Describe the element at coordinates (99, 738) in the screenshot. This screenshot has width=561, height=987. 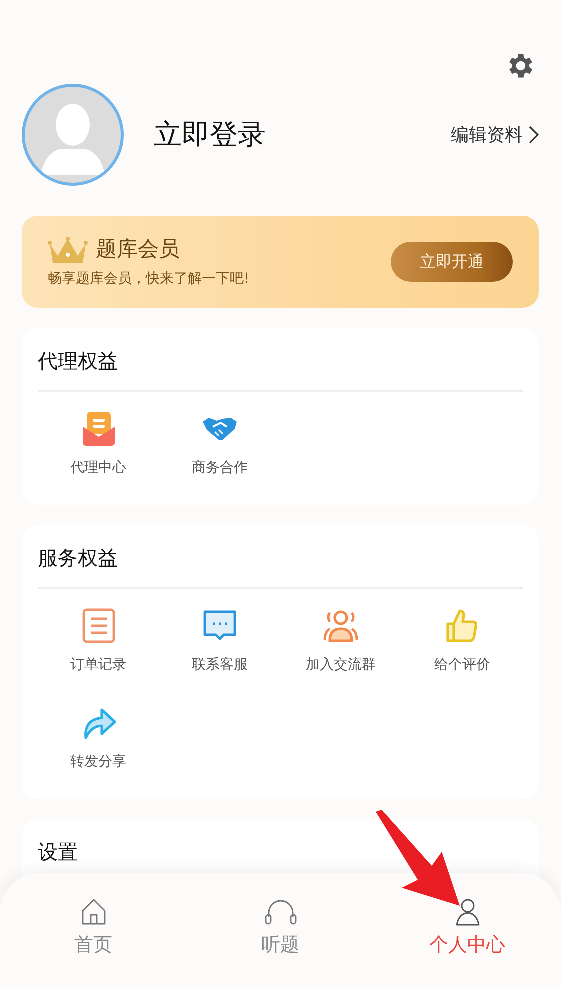
I see `menu-item: 转发分享` at that location.